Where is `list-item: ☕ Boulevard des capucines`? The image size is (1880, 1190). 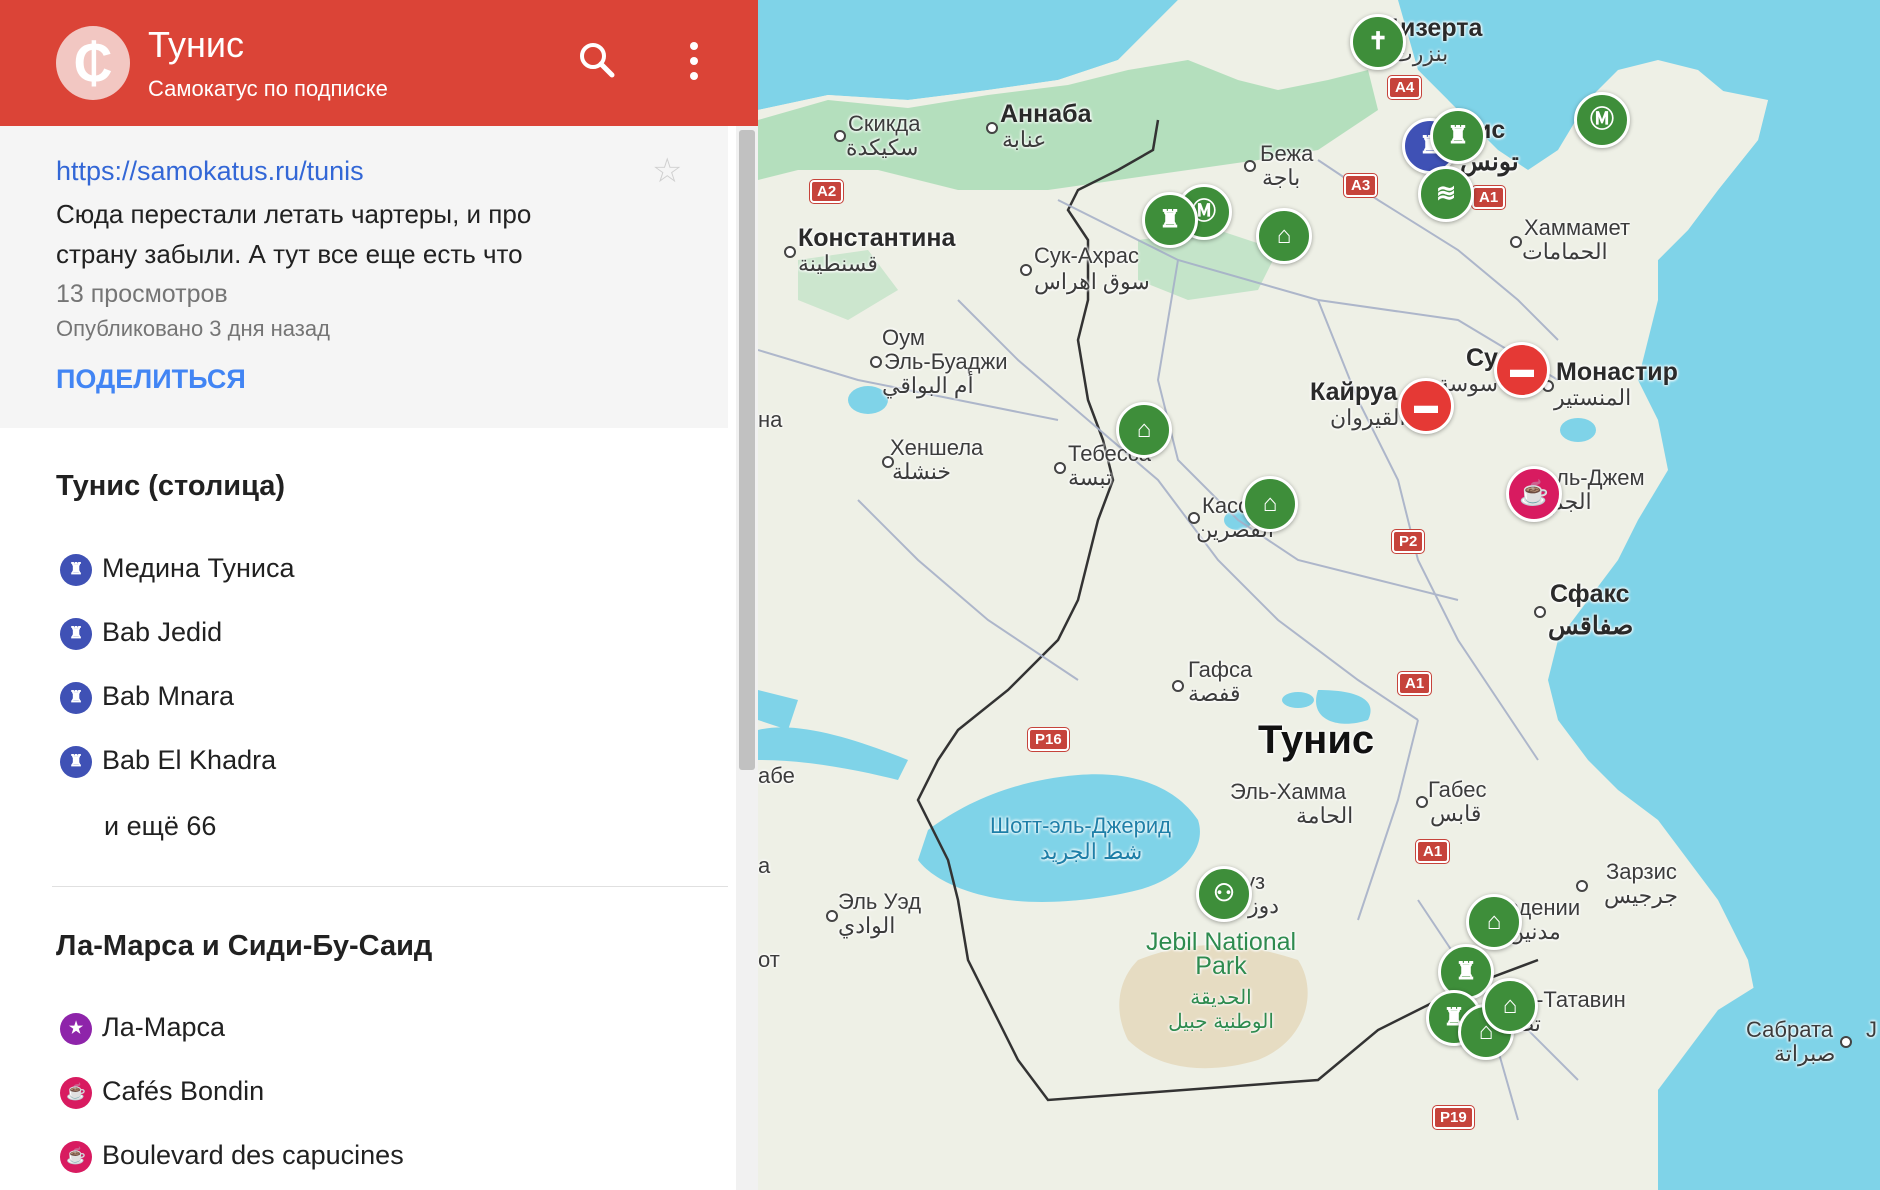
list-item: ☕ Boulevard des capucines is located at coordinates (376, 1157).